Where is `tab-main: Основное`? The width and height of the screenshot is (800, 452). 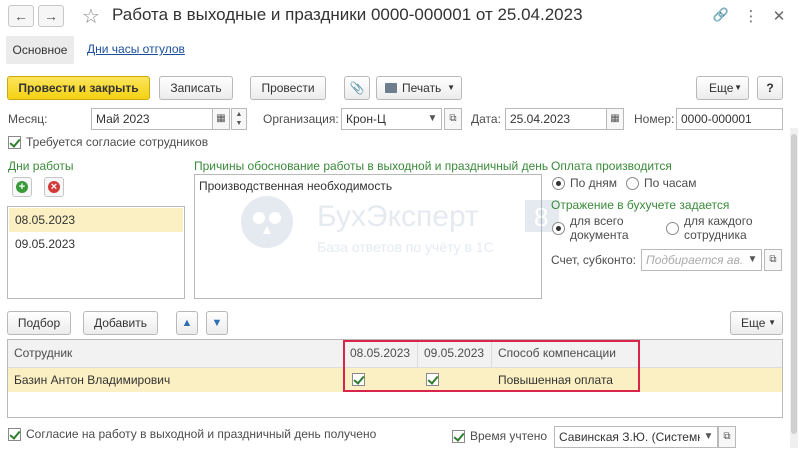 tab-main: Основное is located at coordinates (40, 50).